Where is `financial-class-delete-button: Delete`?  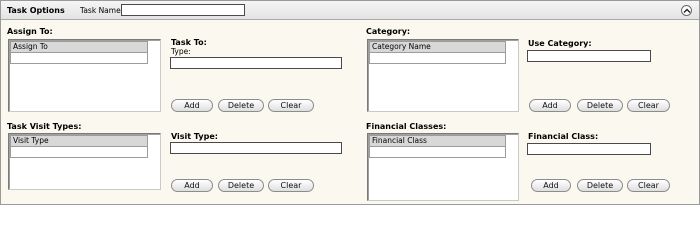 financial-class-delete-button: Delete is located at coordinates (600, 185).